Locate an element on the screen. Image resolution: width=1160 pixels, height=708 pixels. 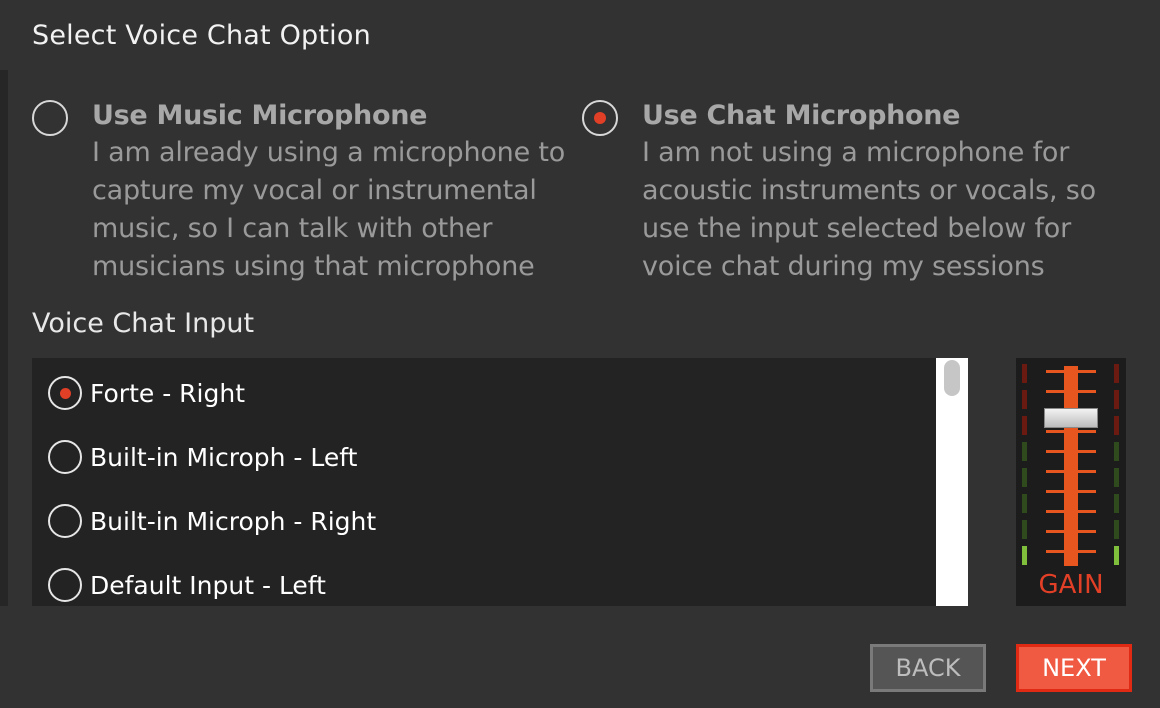
level-meter-right is located at coordinates (1116, 468).